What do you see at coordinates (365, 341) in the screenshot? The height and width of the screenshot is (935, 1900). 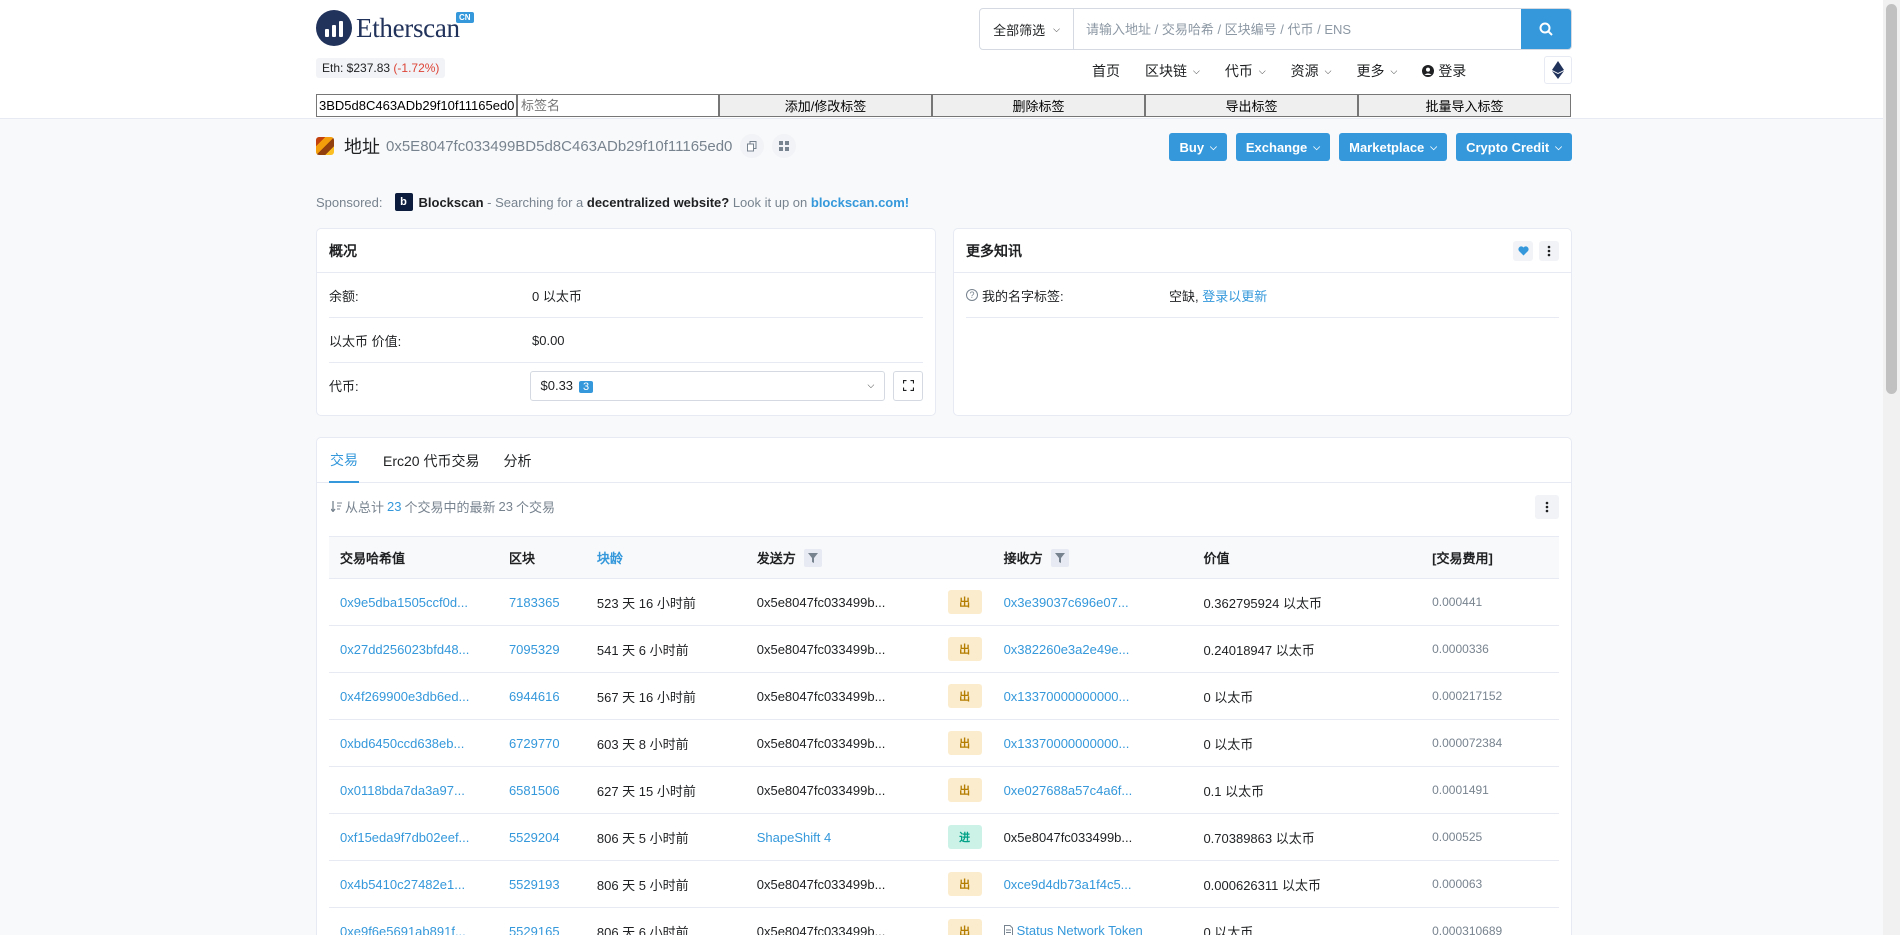 I see `ether-value-label: 以太币 价值:` at bounding box center [365, 341].